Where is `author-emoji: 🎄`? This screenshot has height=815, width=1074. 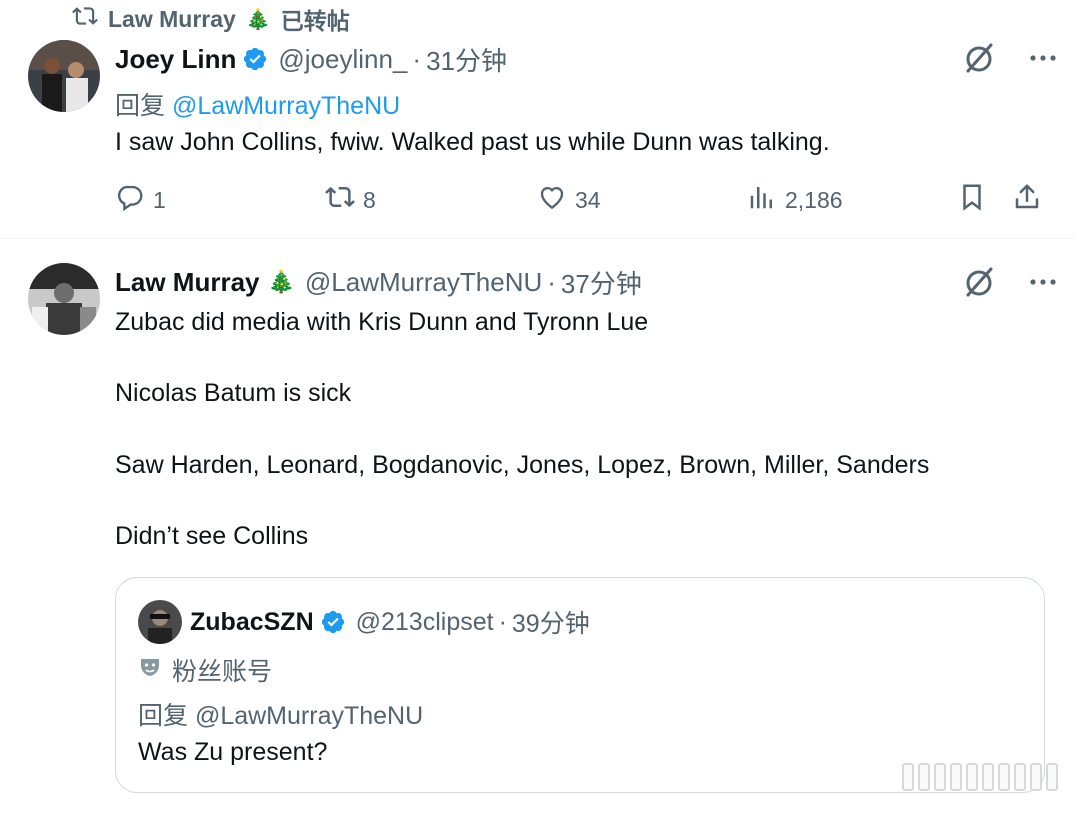 author-emoji: 🎄 is located at coordinates (281, 281).